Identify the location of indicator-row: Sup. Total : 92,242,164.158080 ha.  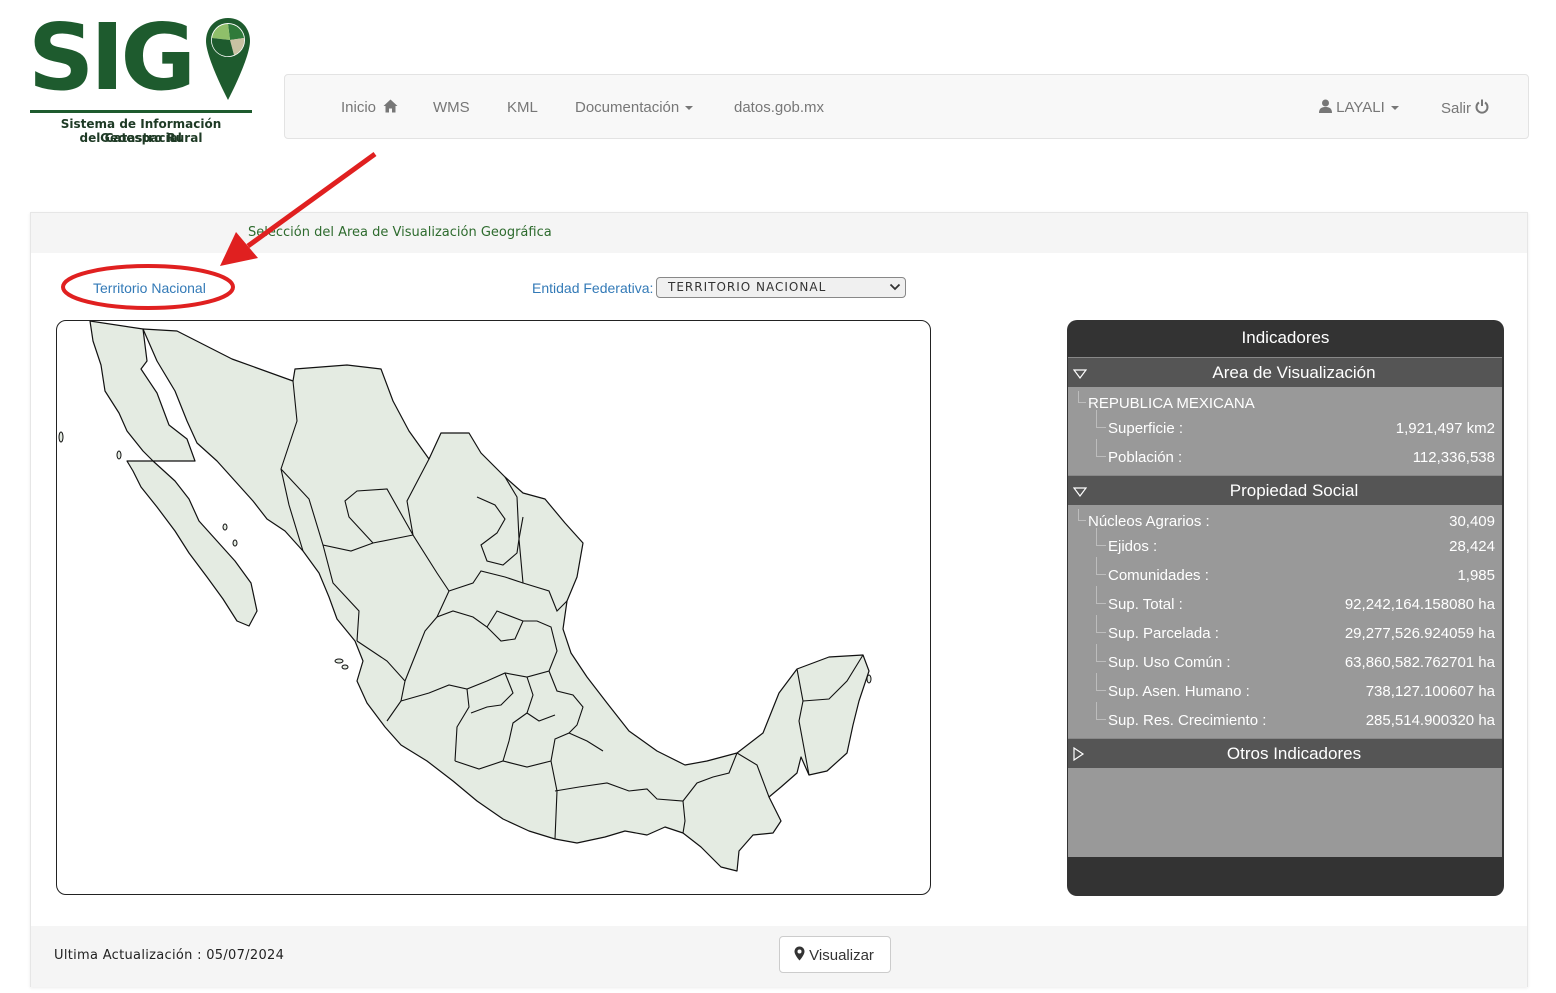
(1285, 602).